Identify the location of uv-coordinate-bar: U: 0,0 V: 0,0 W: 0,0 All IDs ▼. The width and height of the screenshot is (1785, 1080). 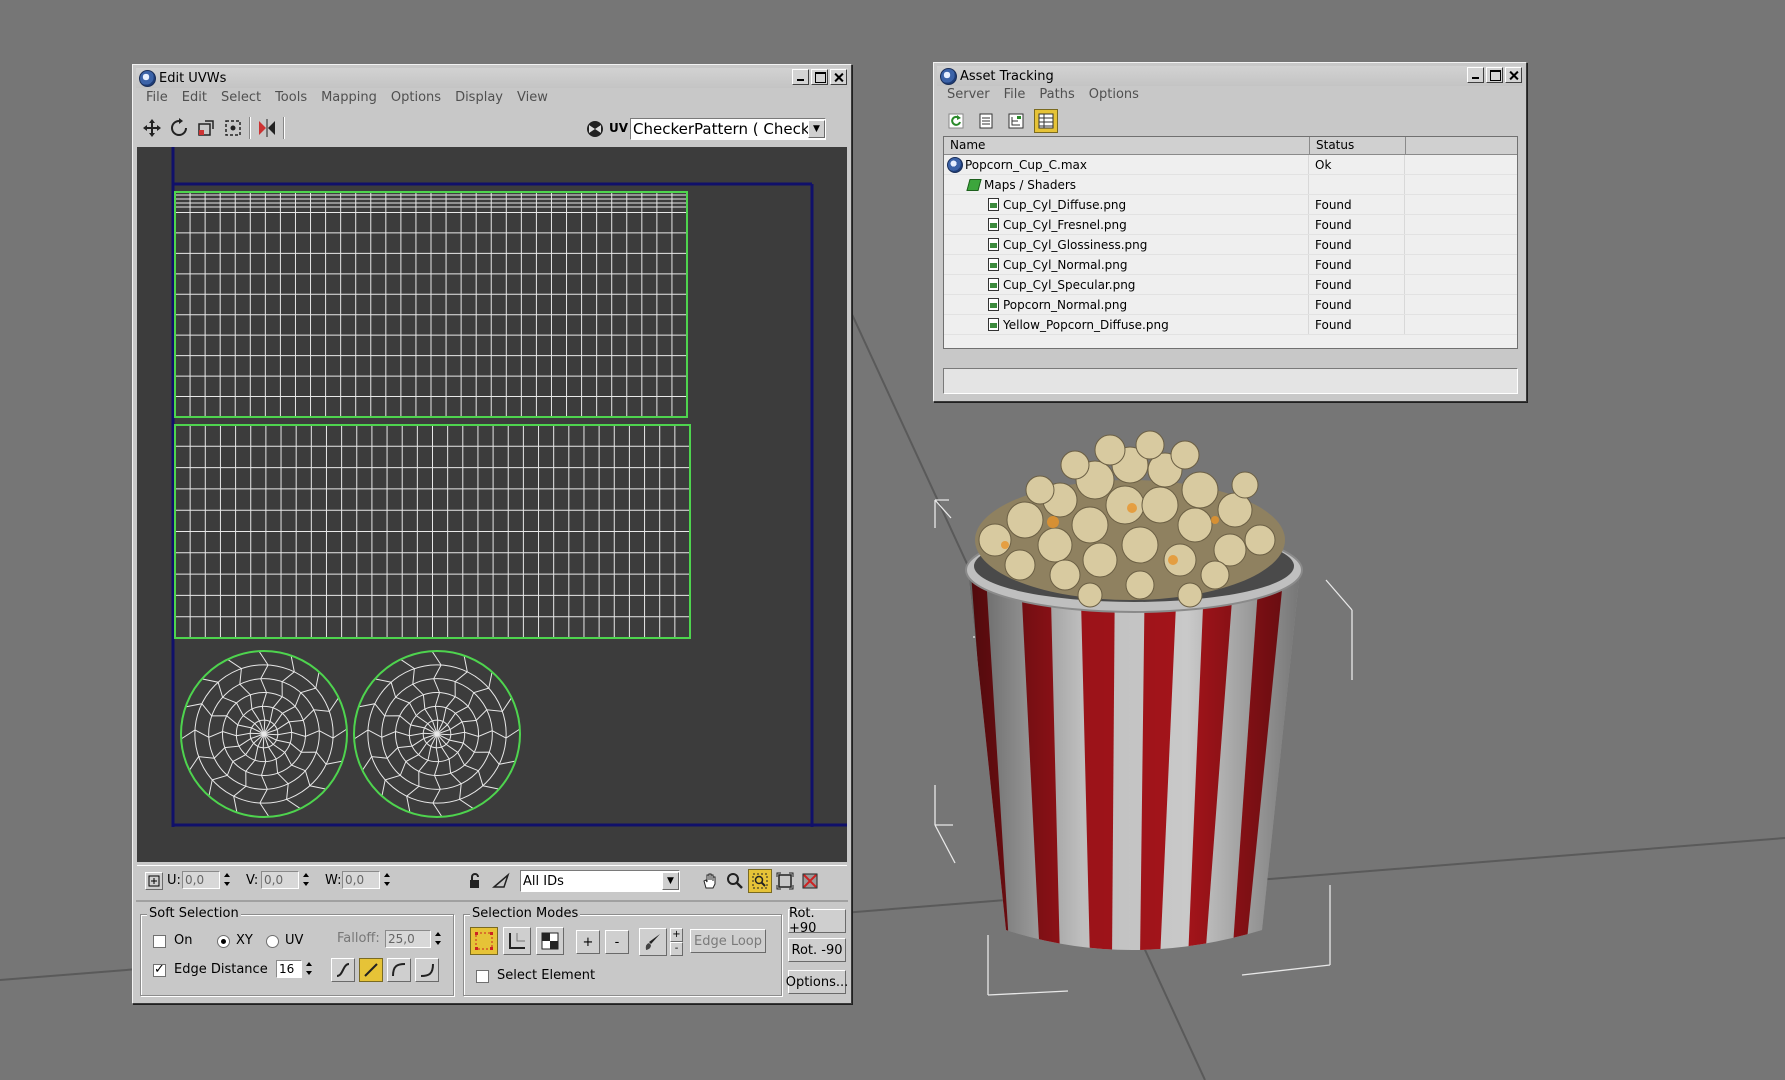
(492, 880).